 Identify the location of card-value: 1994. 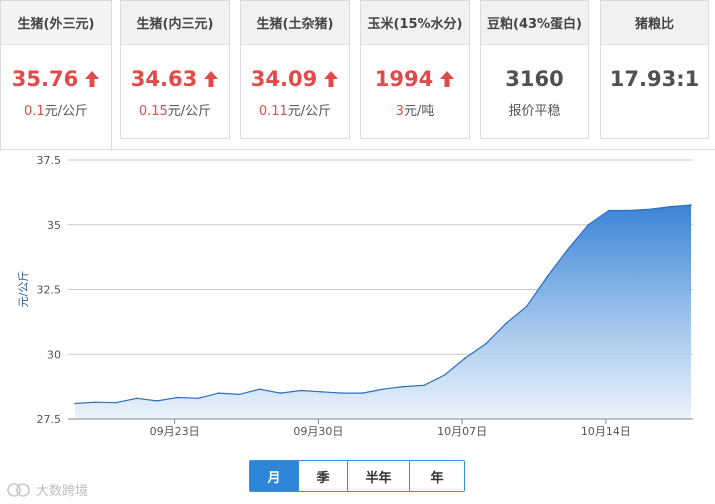
(415, 79).